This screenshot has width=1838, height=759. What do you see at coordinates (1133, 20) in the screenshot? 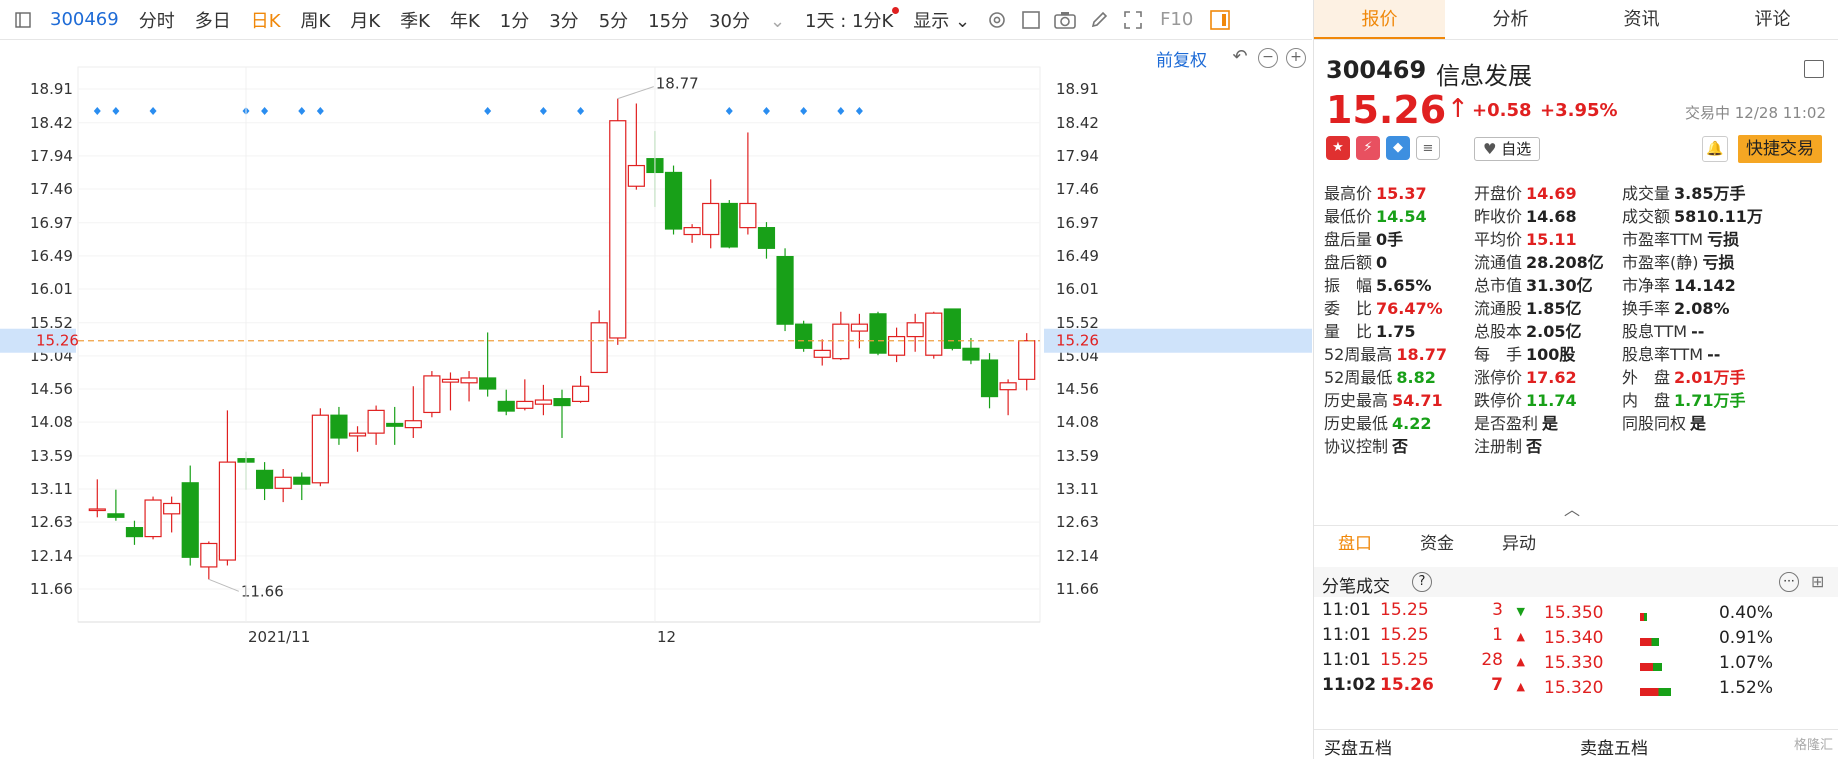
I see `fullscreen-icon` at bounding box center [1133, 20].